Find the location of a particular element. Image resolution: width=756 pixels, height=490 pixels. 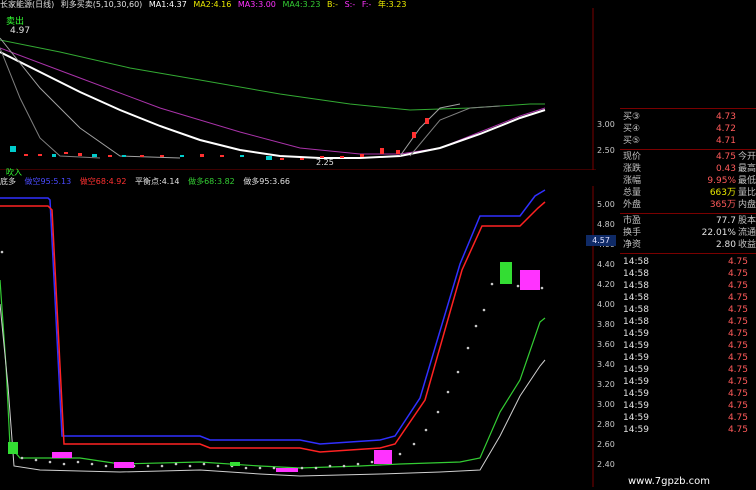

fundamental-row: 换手 22.01% 流通 is located at coordinates (688, 233).